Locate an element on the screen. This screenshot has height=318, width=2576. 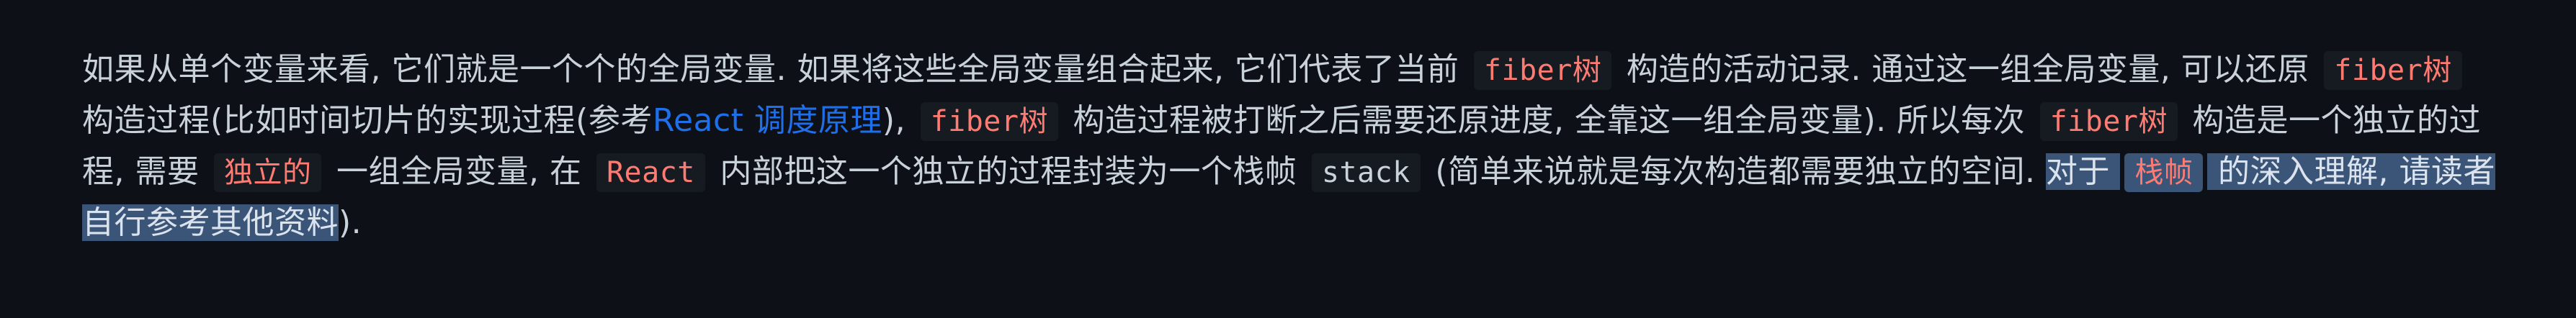
react-scheduler-link: React 调度原理 is located at coordinates (768, 120).